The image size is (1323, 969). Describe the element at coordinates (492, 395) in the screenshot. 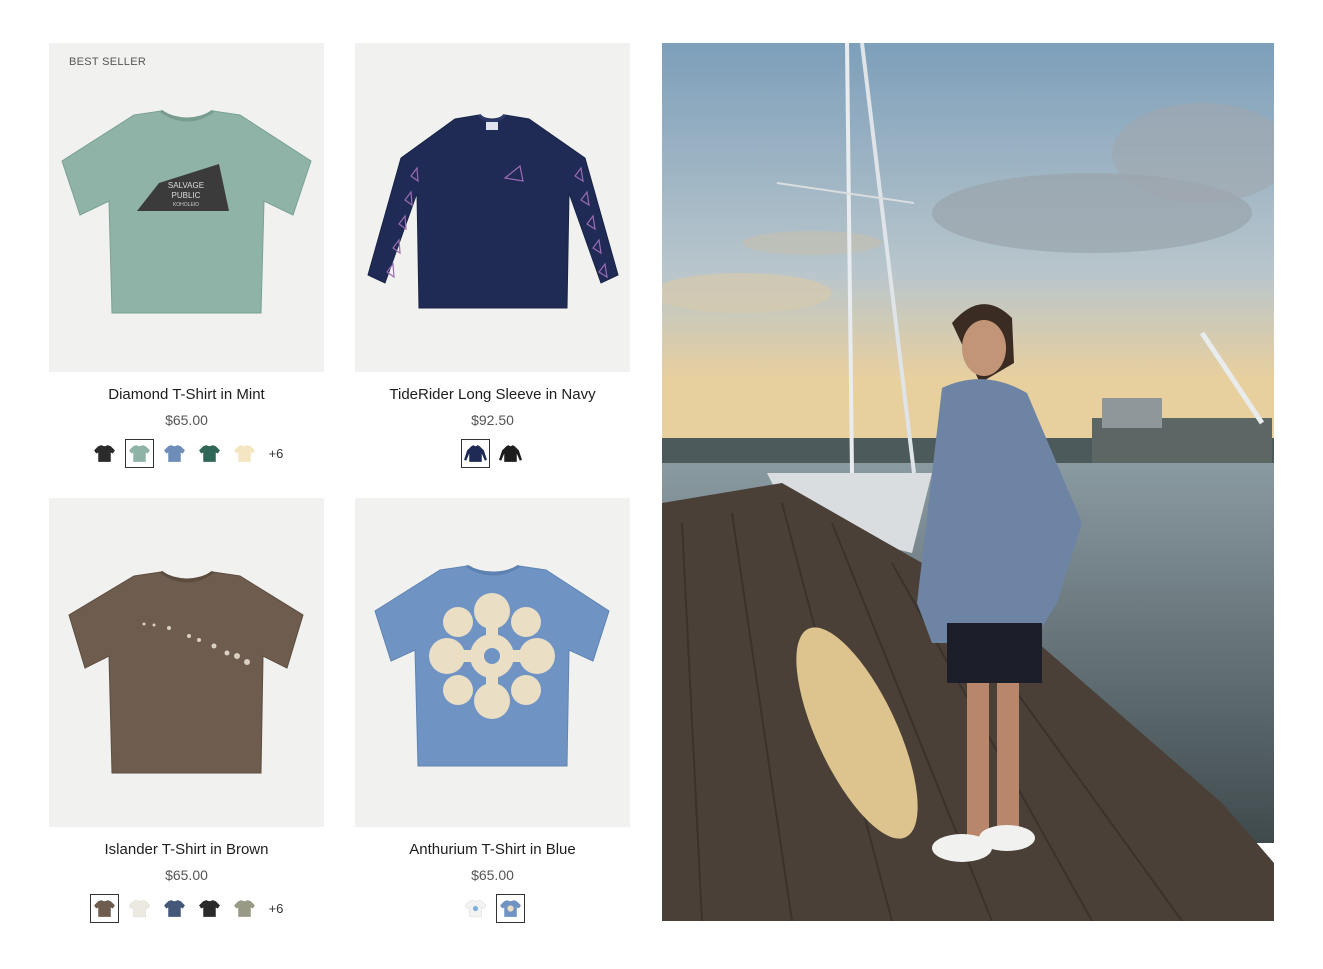

I see `product-title: TideRider Long Sleeve in Navy` at that location.